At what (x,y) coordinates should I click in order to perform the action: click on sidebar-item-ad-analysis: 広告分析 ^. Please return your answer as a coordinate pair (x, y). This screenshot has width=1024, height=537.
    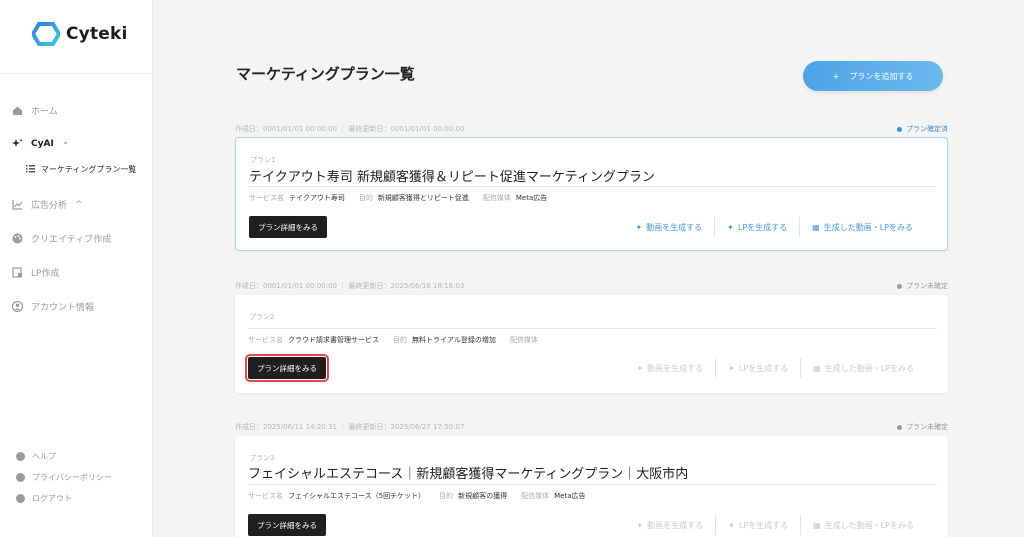
    Looking at the image, I should click on (47, 204).